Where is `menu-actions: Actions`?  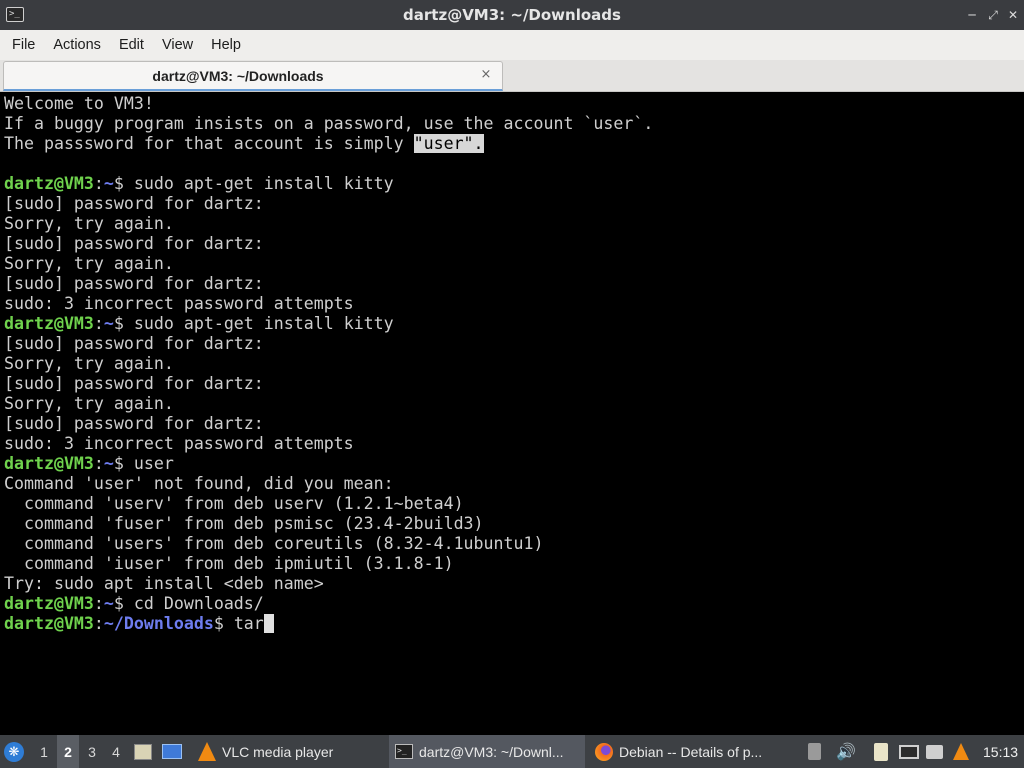 menu-actions: Actions is located at coordinates (77, 45).